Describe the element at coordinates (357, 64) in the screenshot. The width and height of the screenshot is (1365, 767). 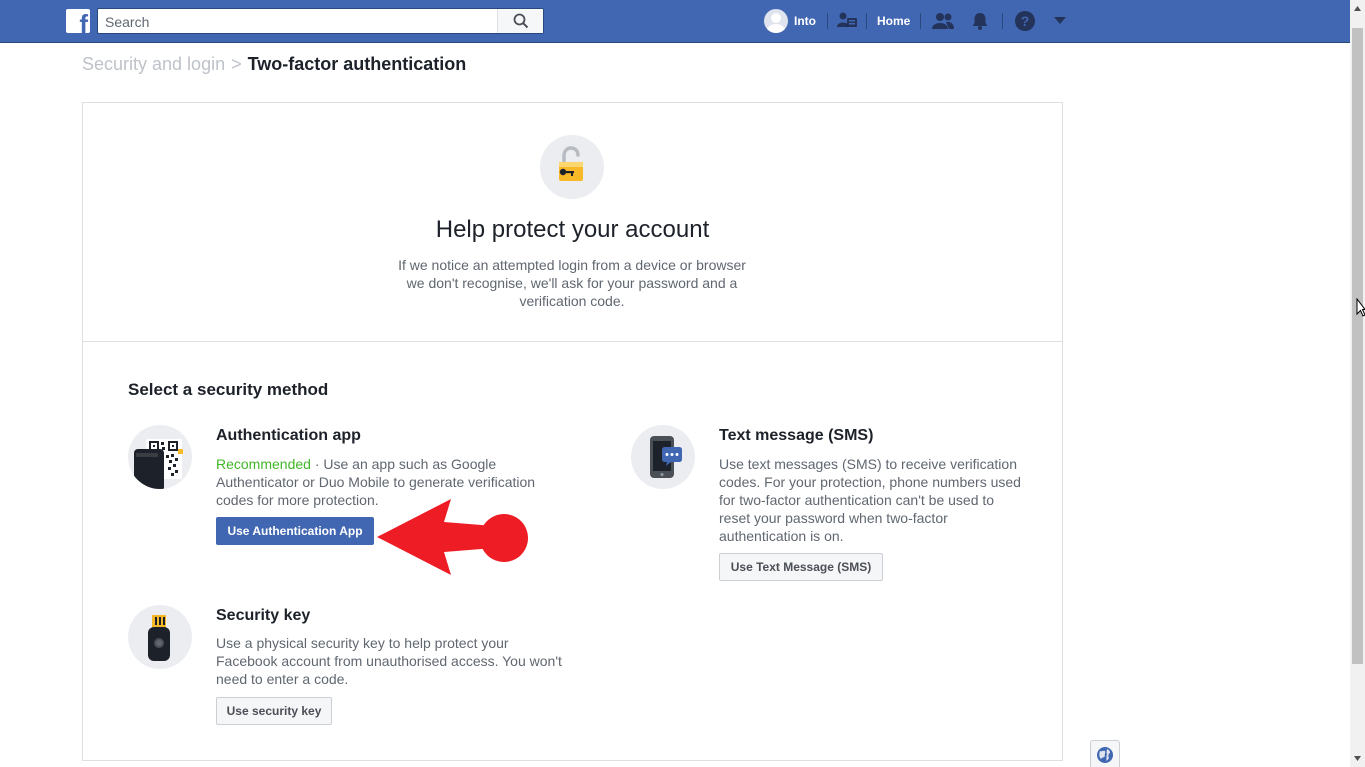
I see `page-title: Two-factor authentication` at that location.